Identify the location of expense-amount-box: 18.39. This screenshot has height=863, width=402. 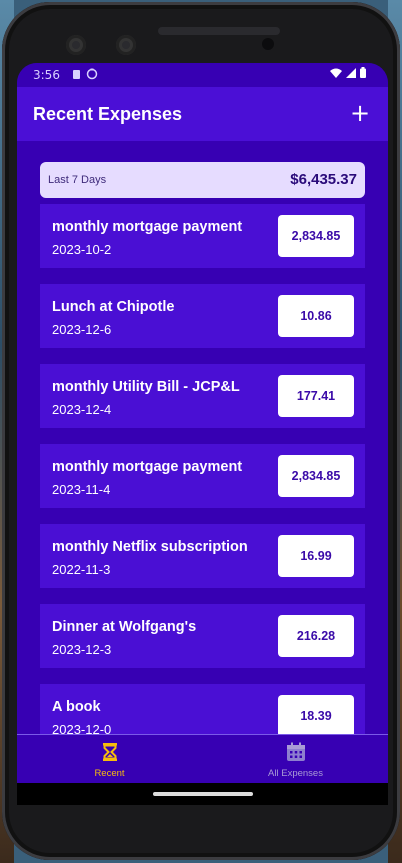
(316, 714).